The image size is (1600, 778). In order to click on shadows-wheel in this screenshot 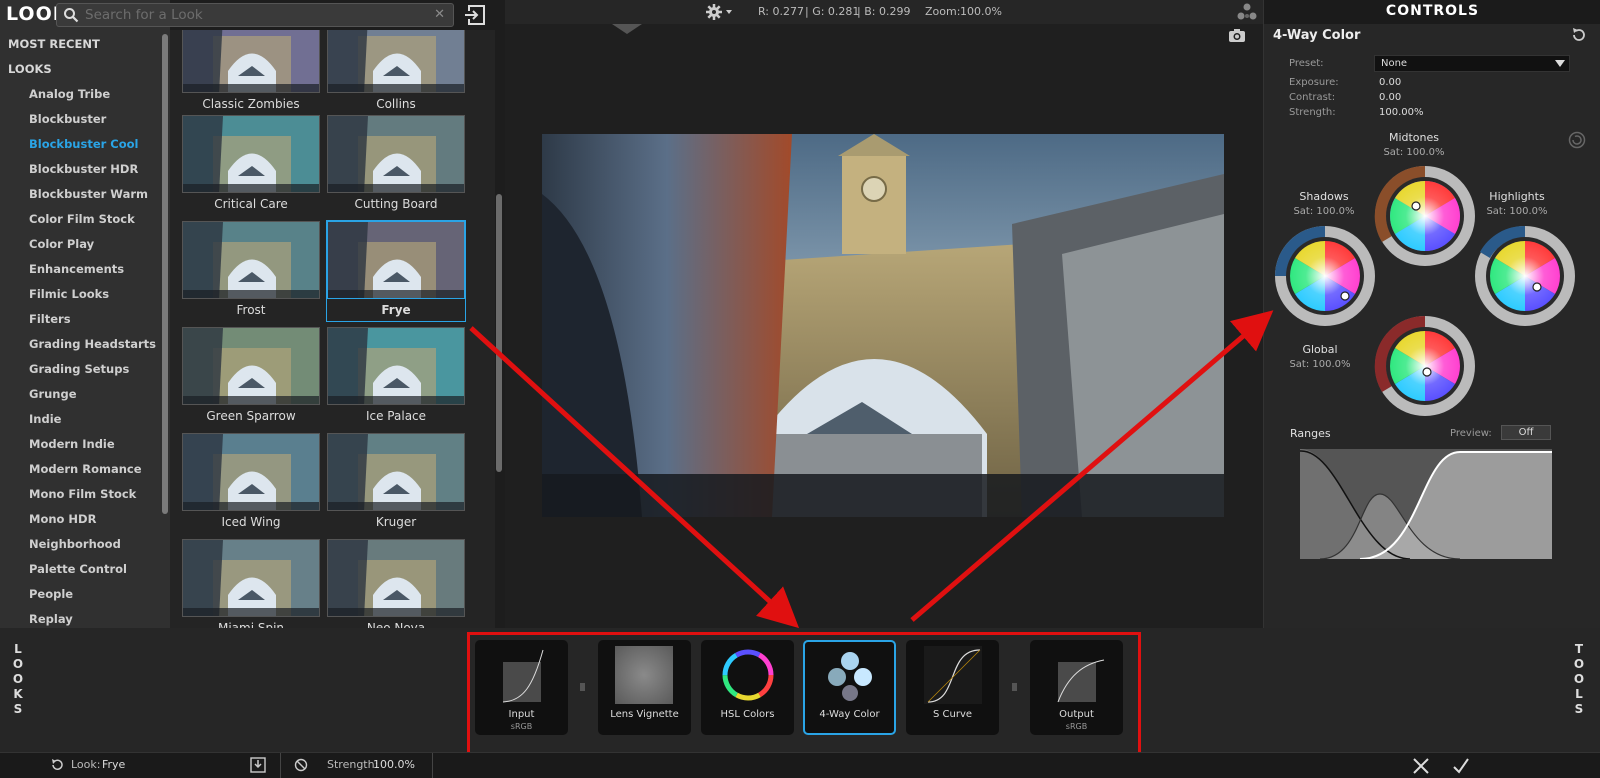, I will do `click(1325, 276)`.